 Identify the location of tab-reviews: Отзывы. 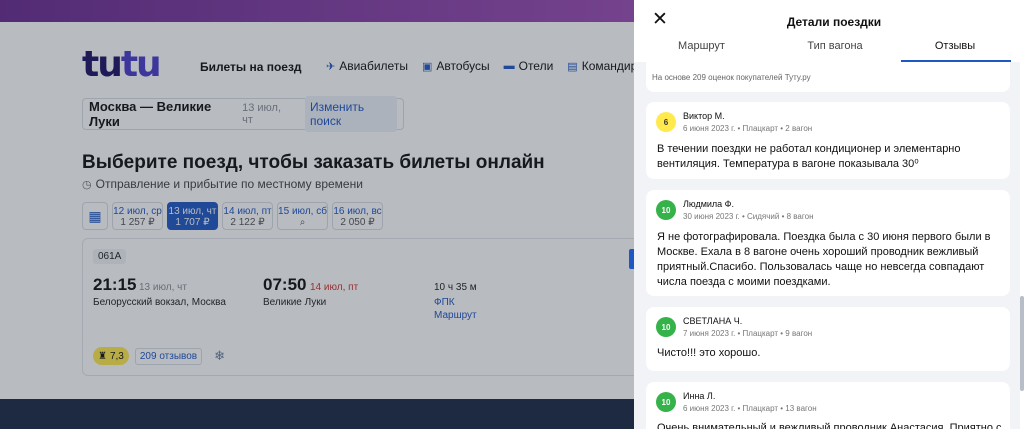
(956, 51).